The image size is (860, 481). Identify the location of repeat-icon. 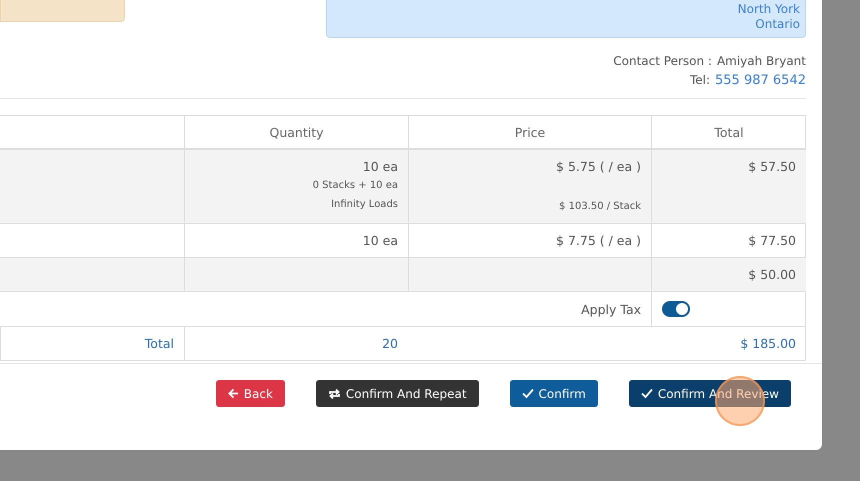
(334, 394).